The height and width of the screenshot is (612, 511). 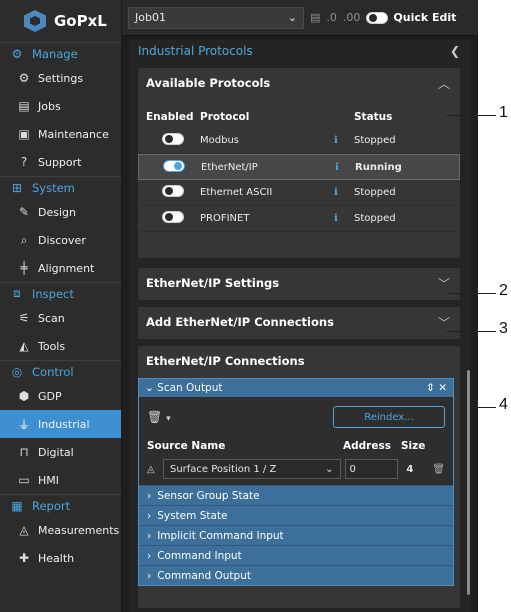 What do you see at coordinates (375, 140) in the screenshot?
I see `protocol-status: Stopped` at bounding box center [375, 140].